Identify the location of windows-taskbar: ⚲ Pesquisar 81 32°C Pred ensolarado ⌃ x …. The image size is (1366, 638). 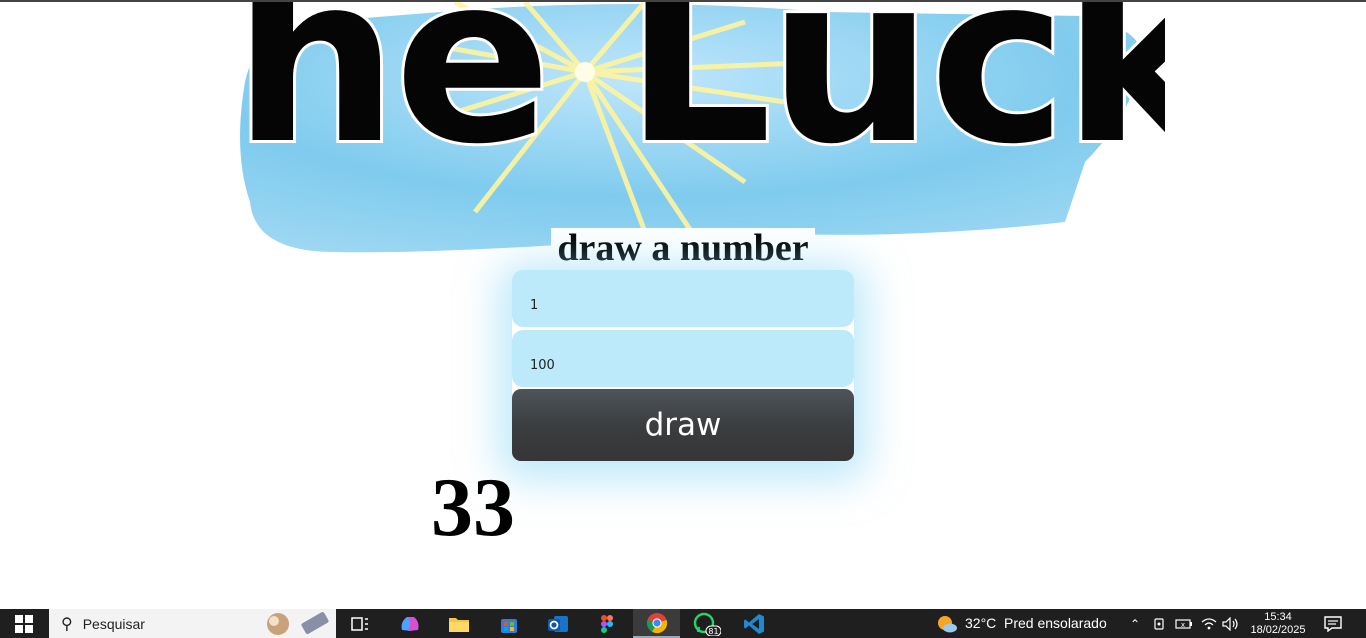
(683, 623).